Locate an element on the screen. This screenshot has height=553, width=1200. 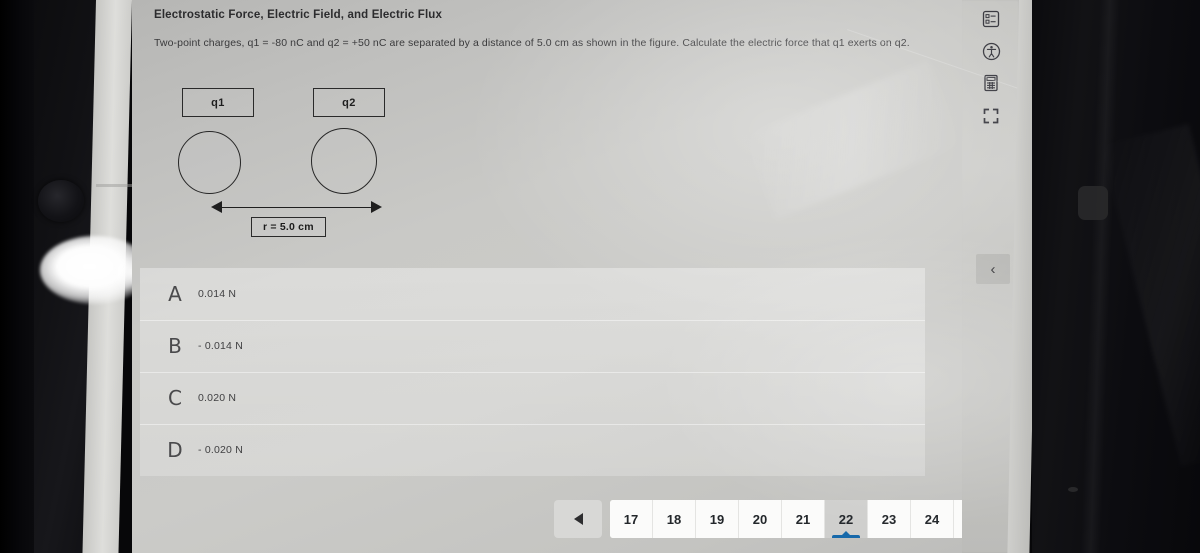
answer-option-a: A 0.014 N is located at coordinates (532, 294).